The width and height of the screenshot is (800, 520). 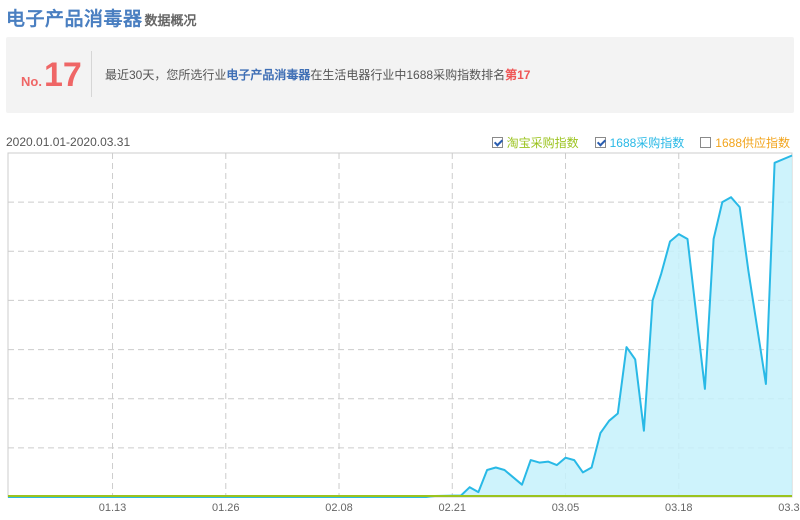 What do you see at coordinates (542, 143) in the screenshot?
I see `legend-label-taobao: 淘宝采购指数` at bounding box center [542, 143].